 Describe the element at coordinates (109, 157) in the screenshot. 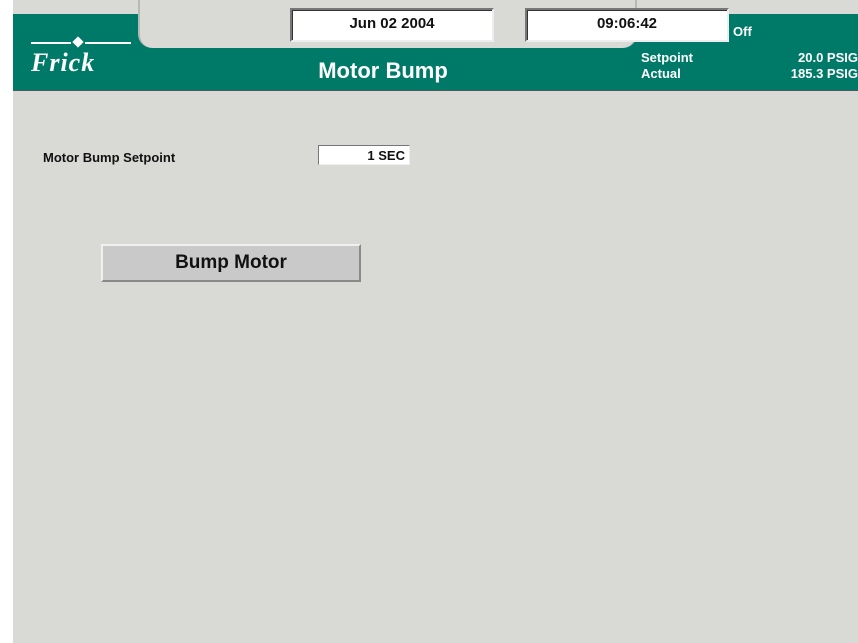

I see `motor-bump-setpoint-label: Motor Bump Setpoint` at that location.